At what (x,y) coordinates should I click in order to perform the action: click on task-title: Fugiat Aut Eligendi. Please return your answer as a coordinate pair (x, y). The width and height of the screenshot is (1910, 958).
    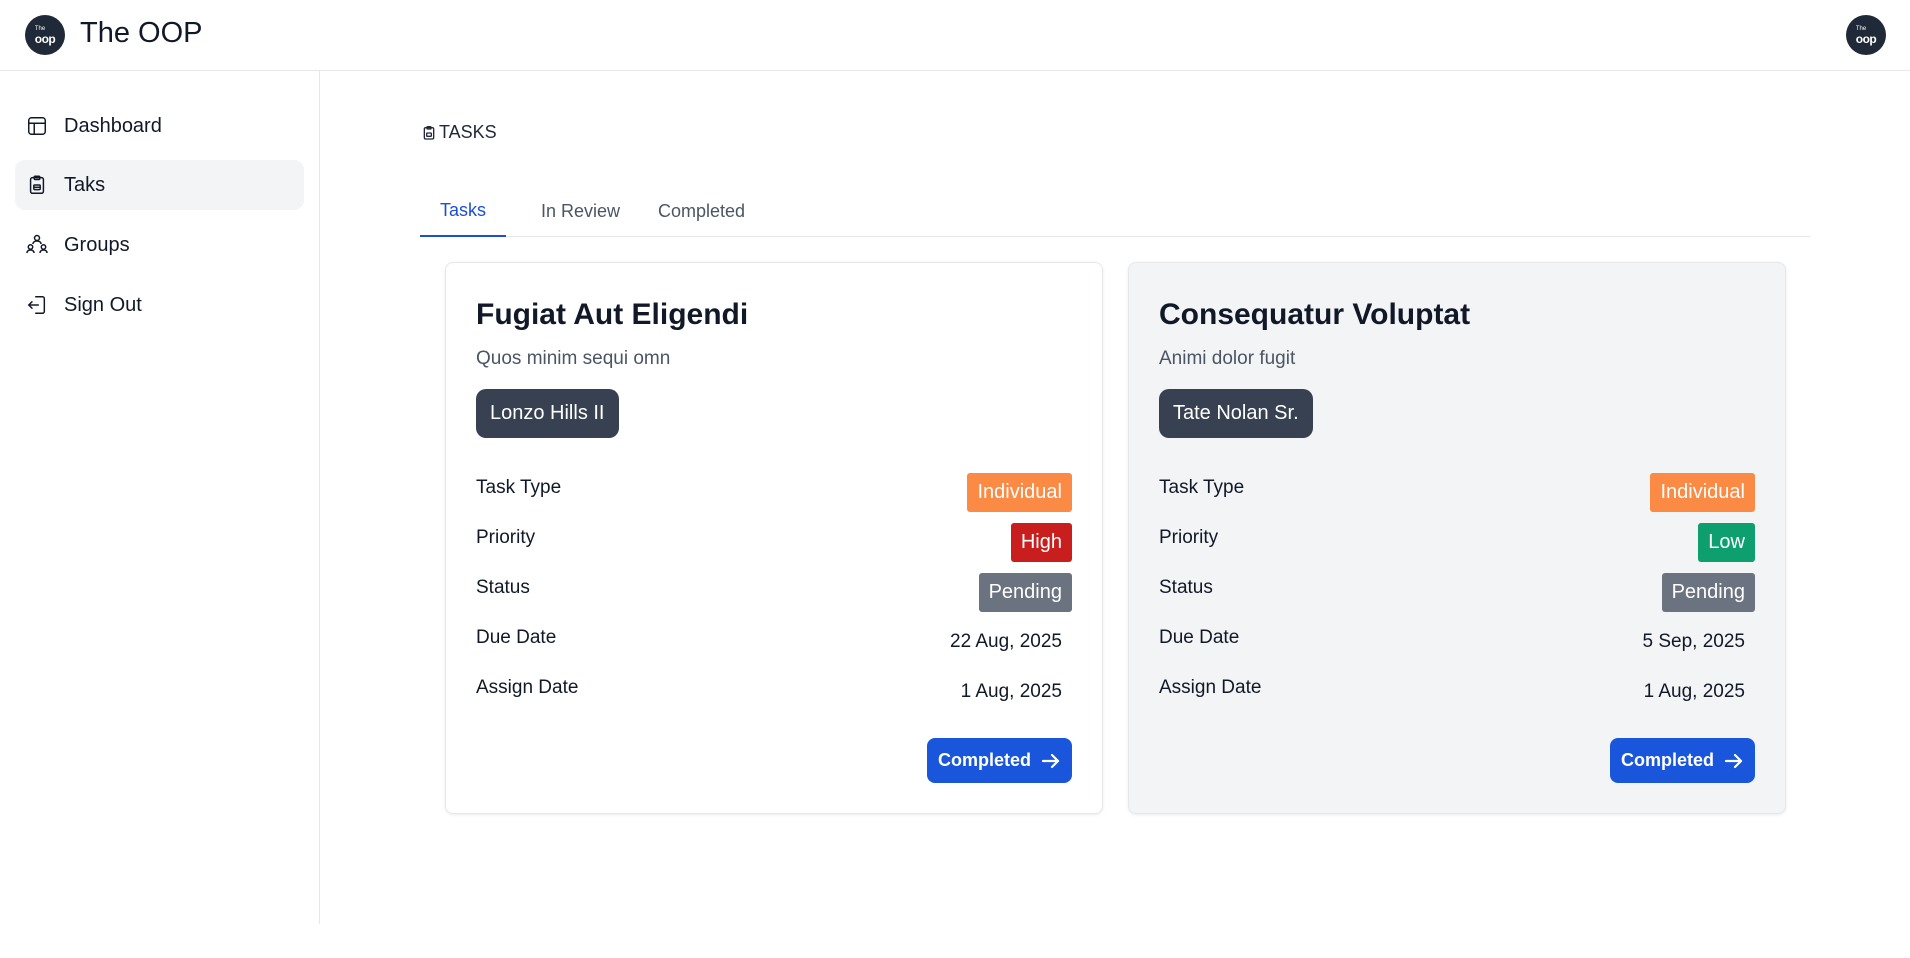
    Looking at the image, I should click on (612, 314).